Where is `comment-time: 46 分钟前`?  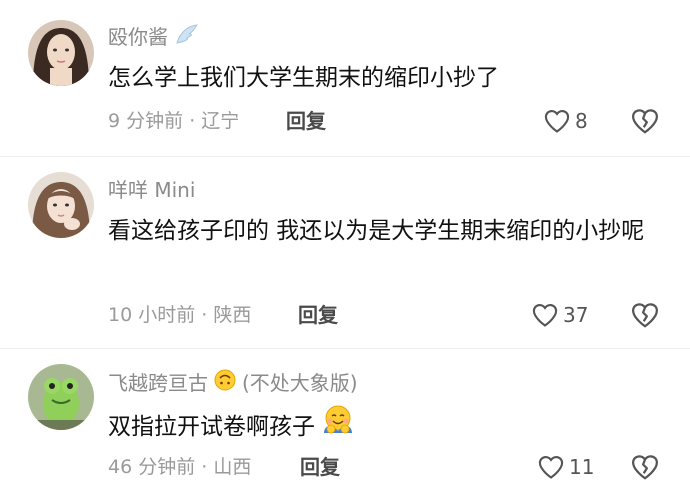 comment-time: 46 分钟前 is located at coordinates (152, 467).